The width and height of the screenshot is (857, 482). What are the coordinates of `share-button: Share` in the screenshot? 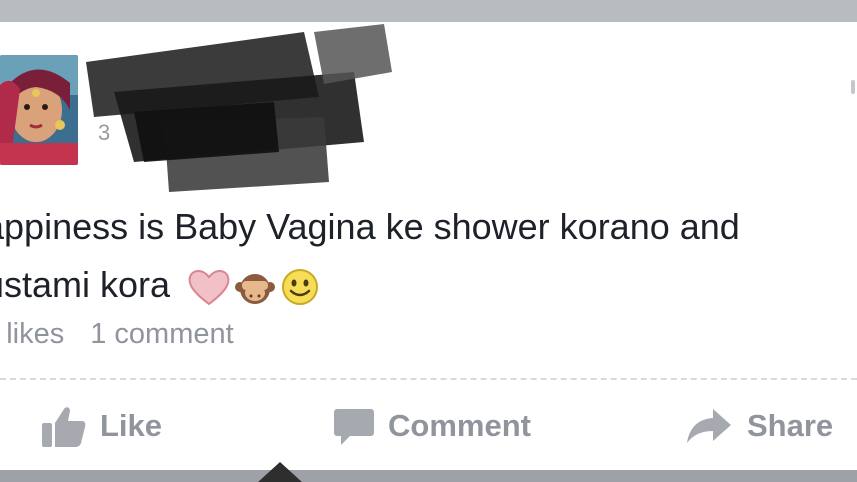 It's located at (759, 426).